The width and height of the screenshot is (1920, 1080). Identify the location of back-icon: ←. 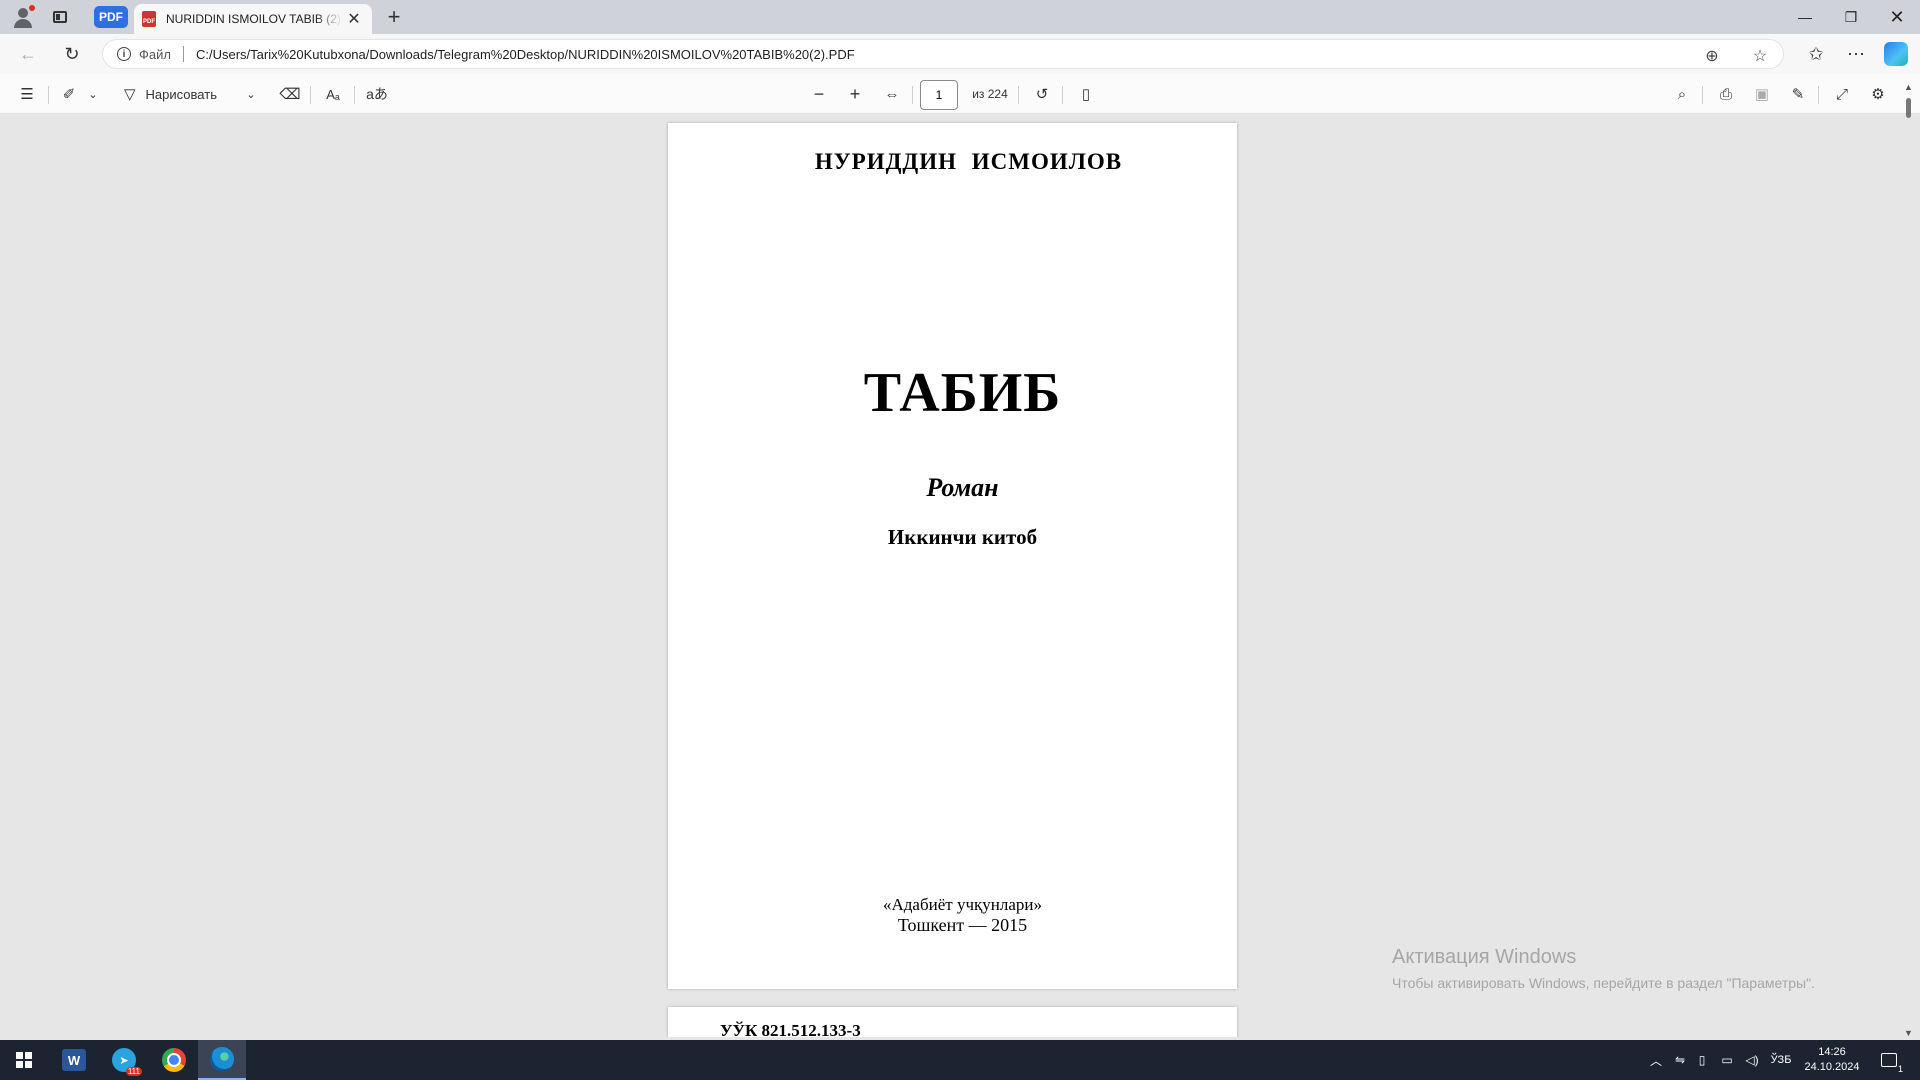
(28, 54).